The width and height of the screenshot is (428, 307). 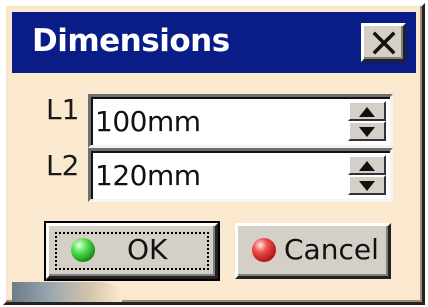 I want to click on ok-button: OK, so click(x=132, y=251).